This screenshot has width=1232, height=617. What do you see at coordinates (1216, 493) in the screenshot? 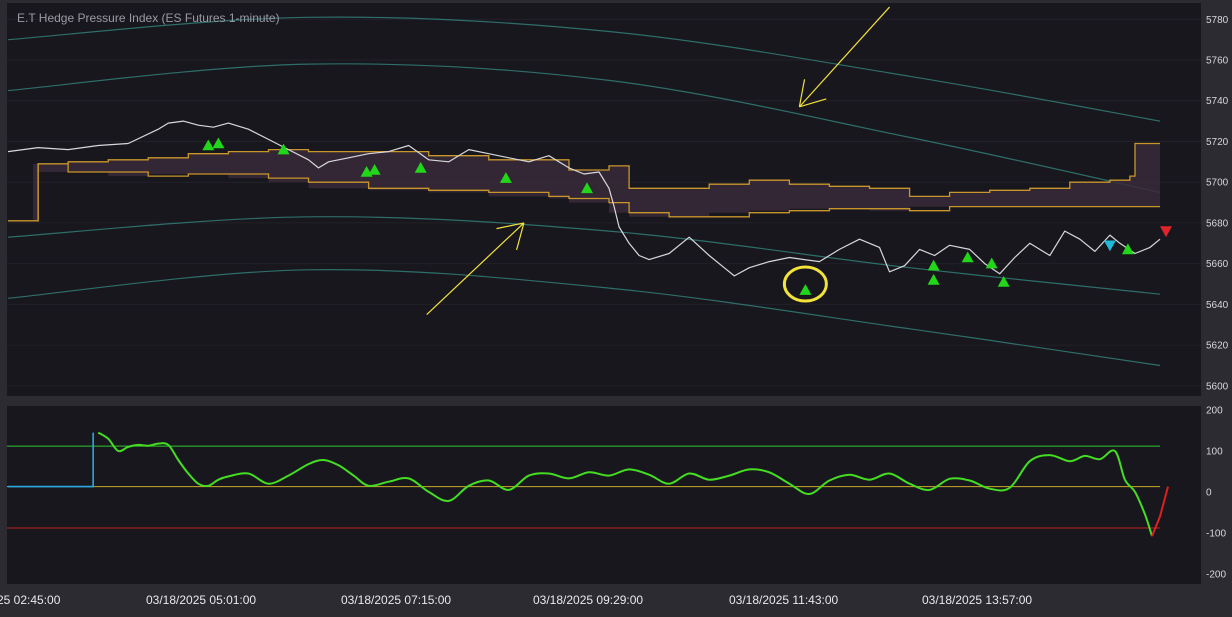
I see `oscillator-y-axis: 200 100 0 -100 -200` at bounding box center [1216, 493].